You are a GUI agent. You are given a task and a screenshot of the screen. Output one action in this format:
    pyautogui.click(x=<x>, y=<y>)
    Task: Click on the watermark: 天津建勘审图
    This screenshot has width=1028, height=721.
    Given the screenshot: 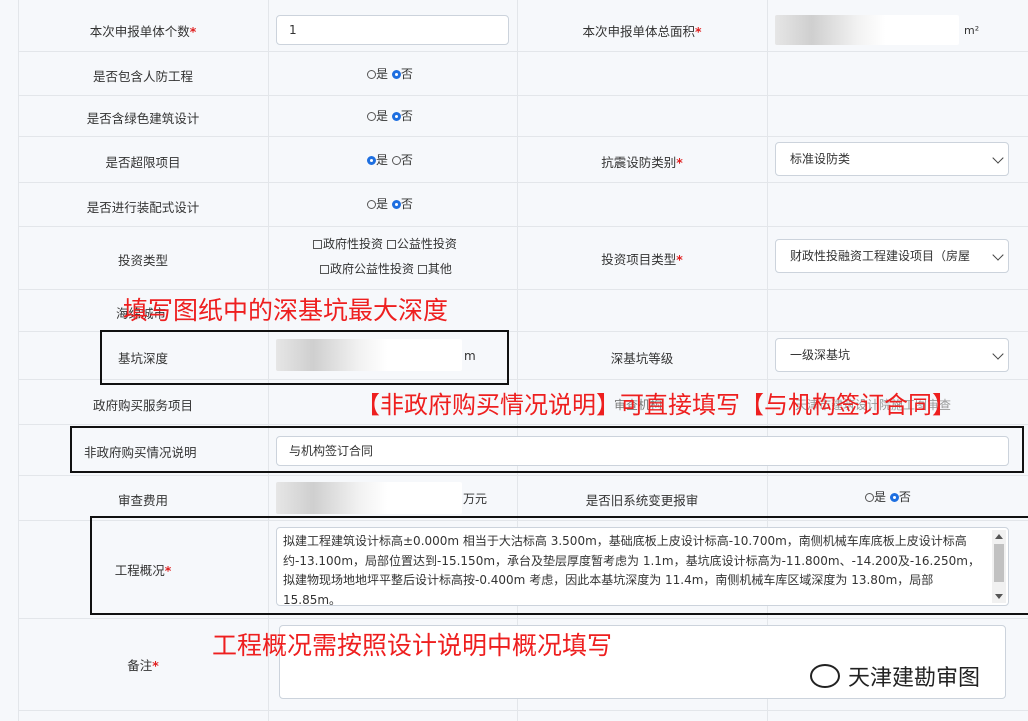 What is the action you would take?
    pyautogui.click(x=895, y=676)
    